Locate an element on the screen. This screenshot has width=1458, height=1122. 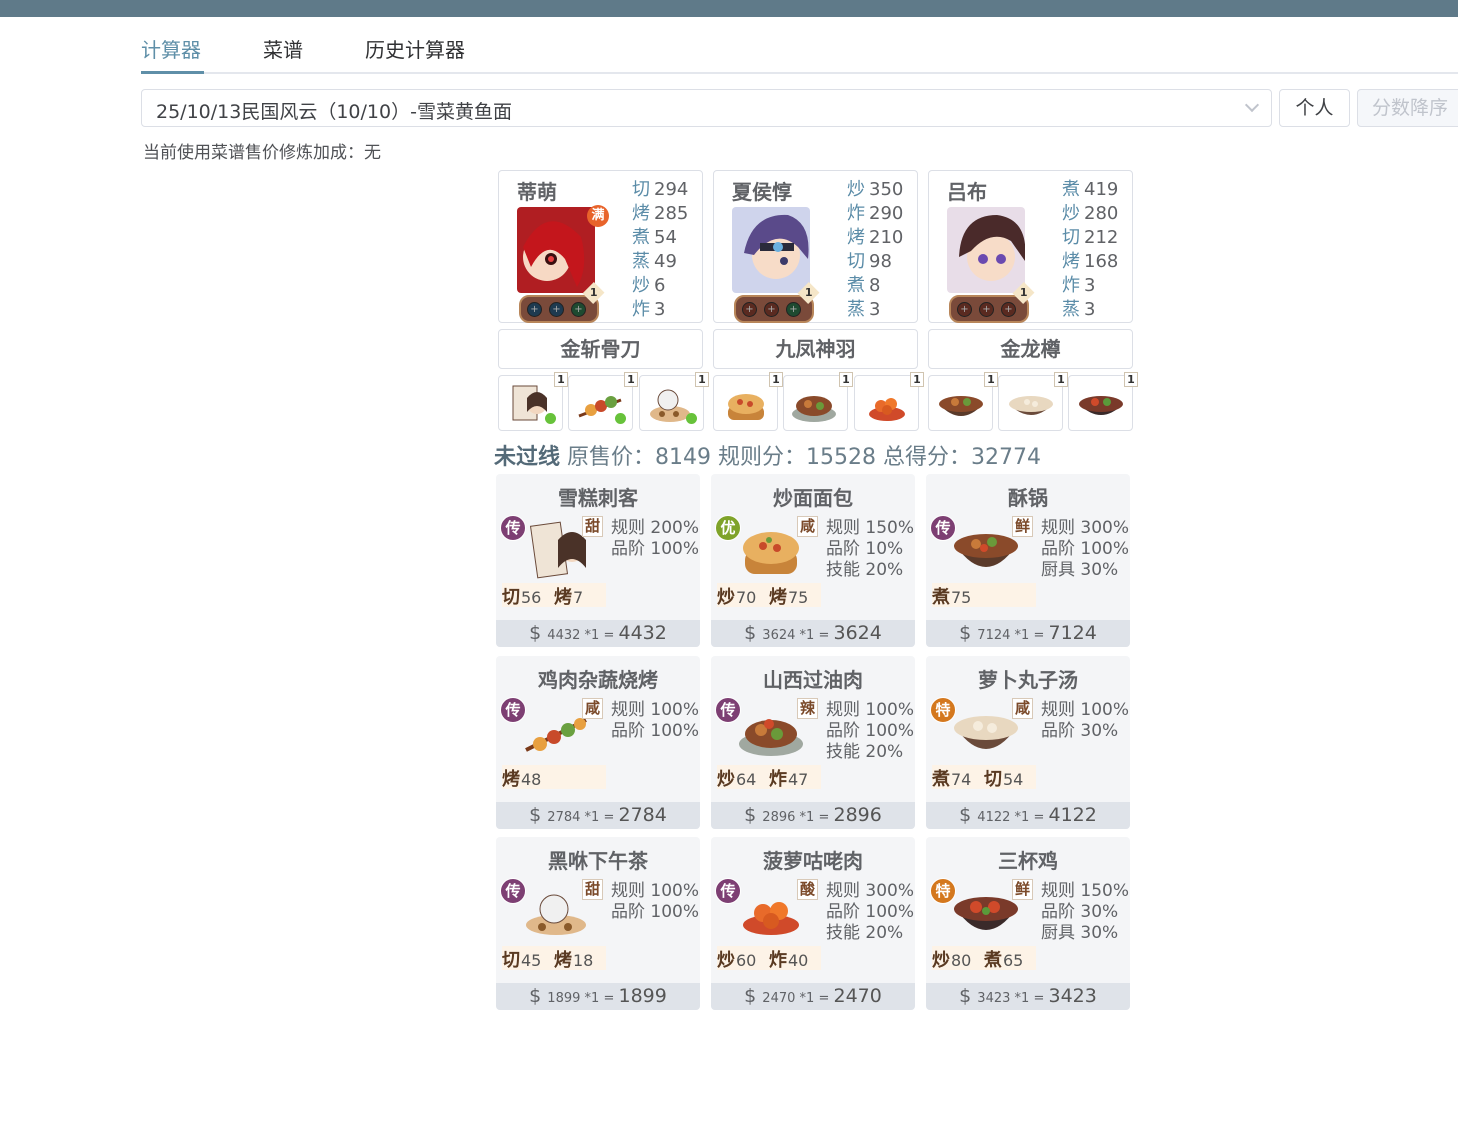
equip-button: 九凤神羽 is located at coordinates (815, 349).